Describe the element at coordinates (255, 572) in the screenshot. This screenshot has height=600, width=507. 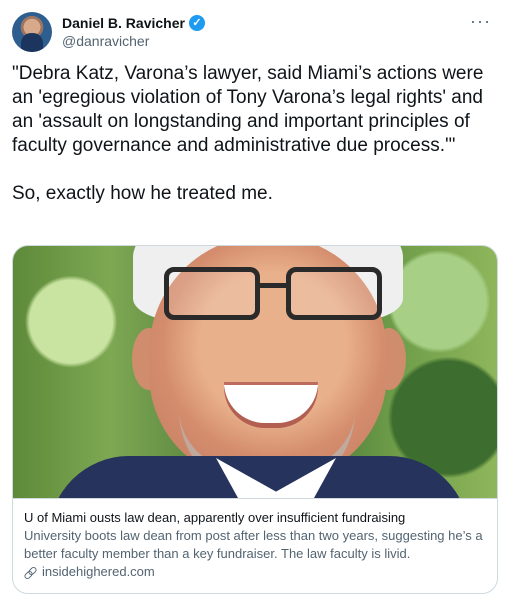
I see `link-preview-domain-row: insidehighered.com` at that location.